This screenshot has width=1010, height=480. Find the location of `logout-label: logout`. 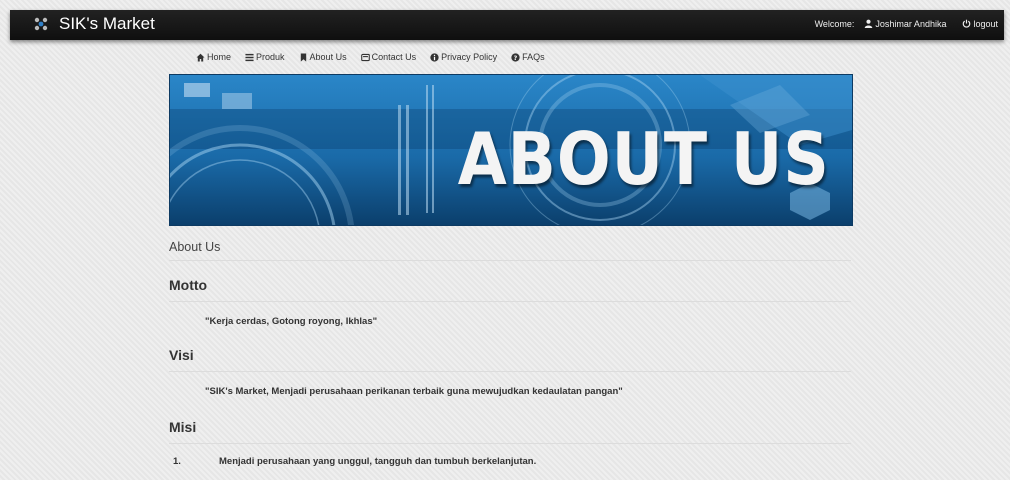

logout-label: logout is located at coordinates (985, 24).